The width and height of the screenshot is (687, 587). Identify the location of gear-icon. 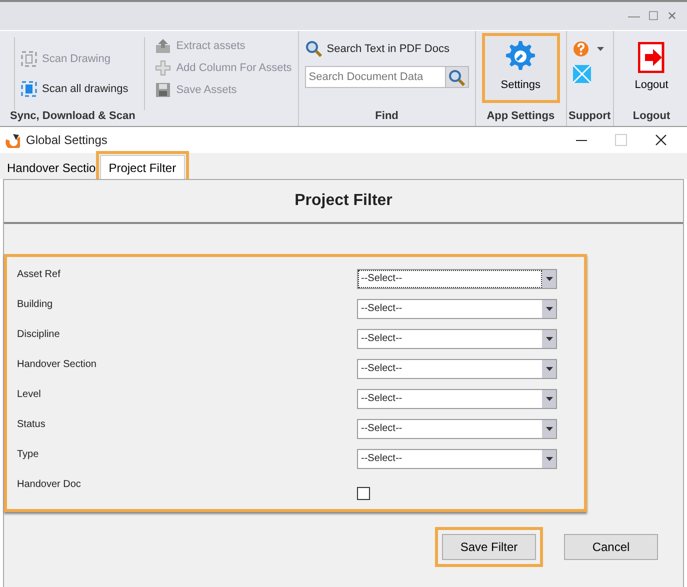
(521, 56).